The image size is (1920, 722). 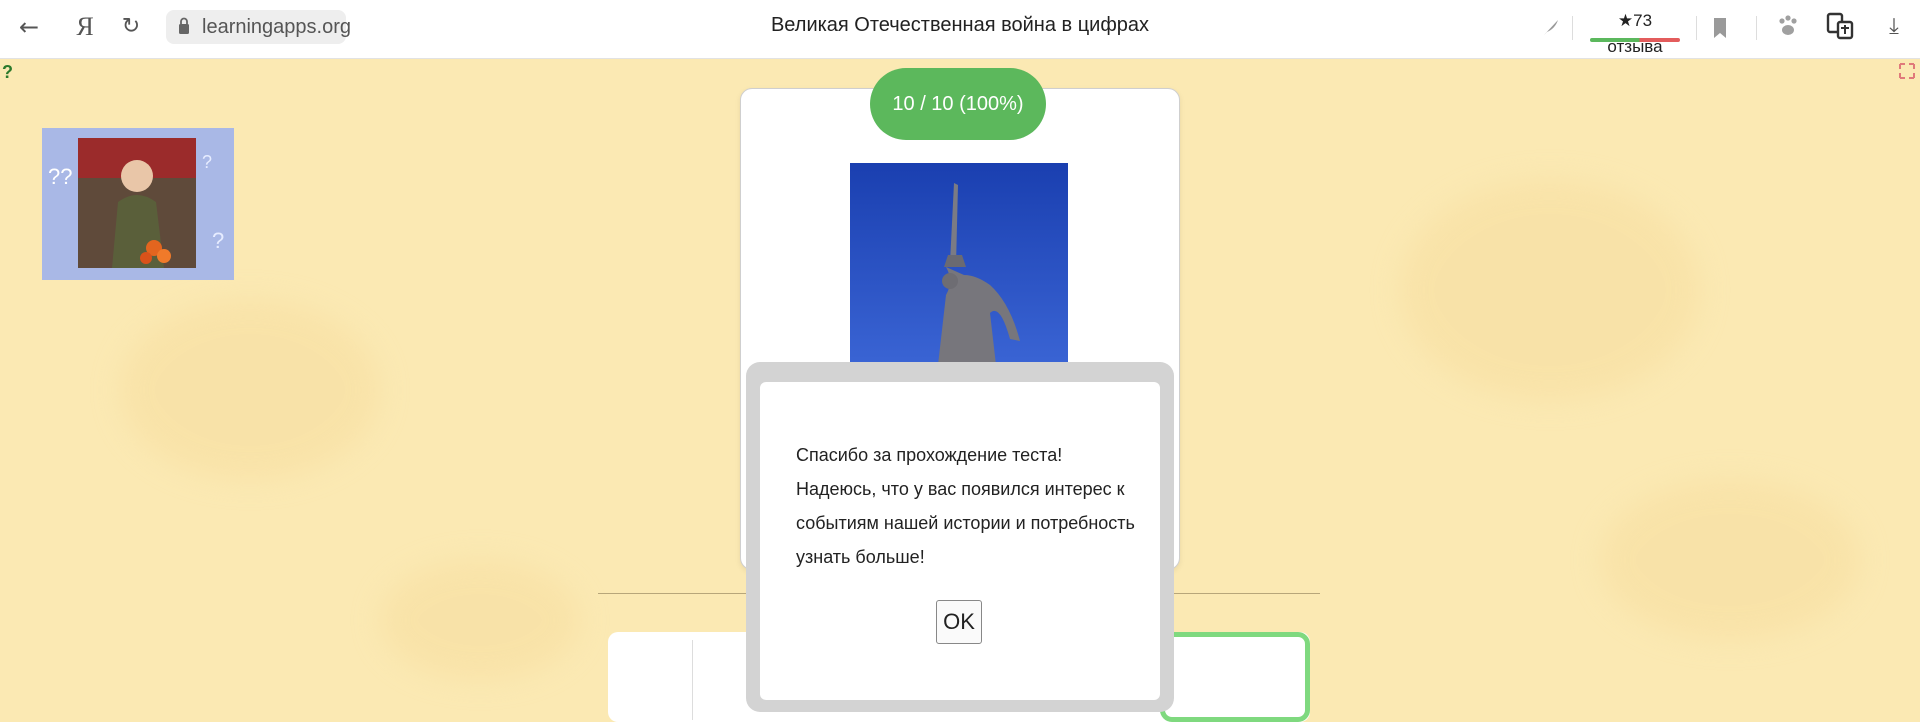 I want to click on thumbnail-illustration: ?? ? ?, so click(x=138, y=204).